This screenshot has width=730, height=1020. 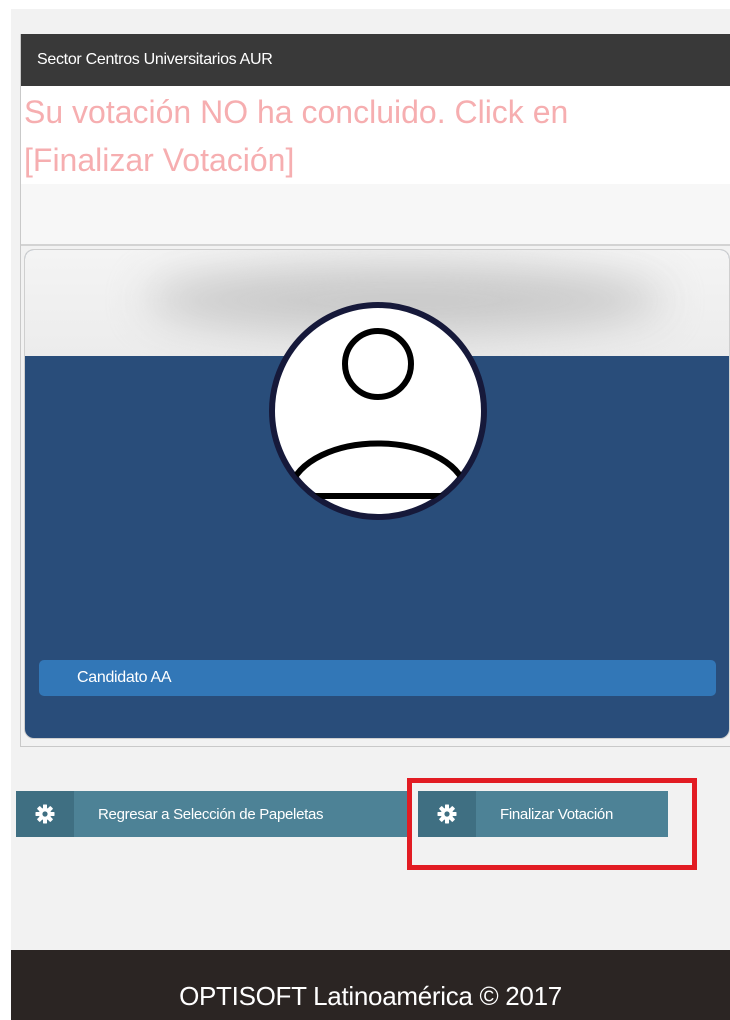 I want to click on notice-line-1: Su votación NO ha concluido. Click en, so click(x=296, y=112).